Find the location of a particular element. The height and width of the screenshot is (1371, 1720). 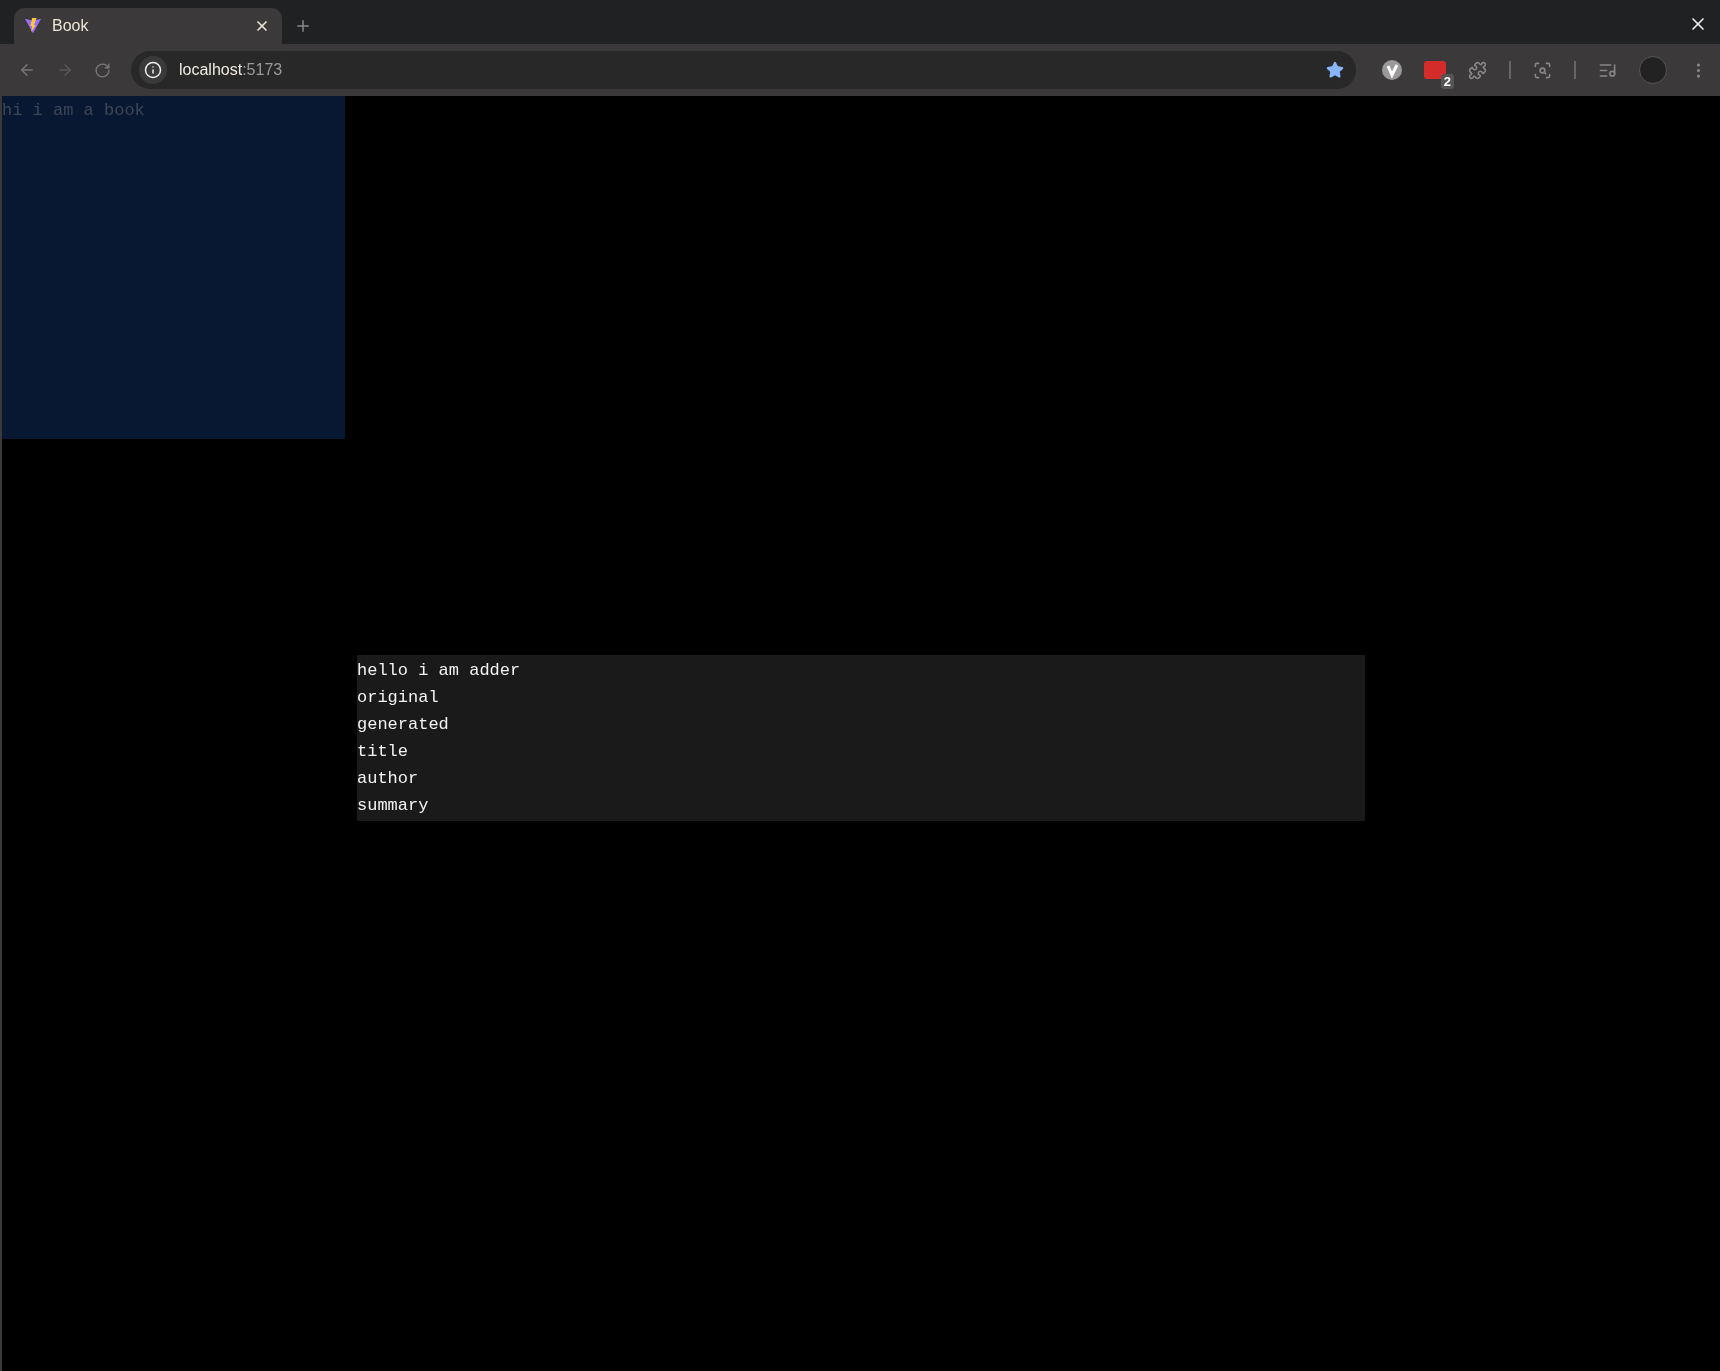

page-search-icon is located at coordinates (1542, 70).